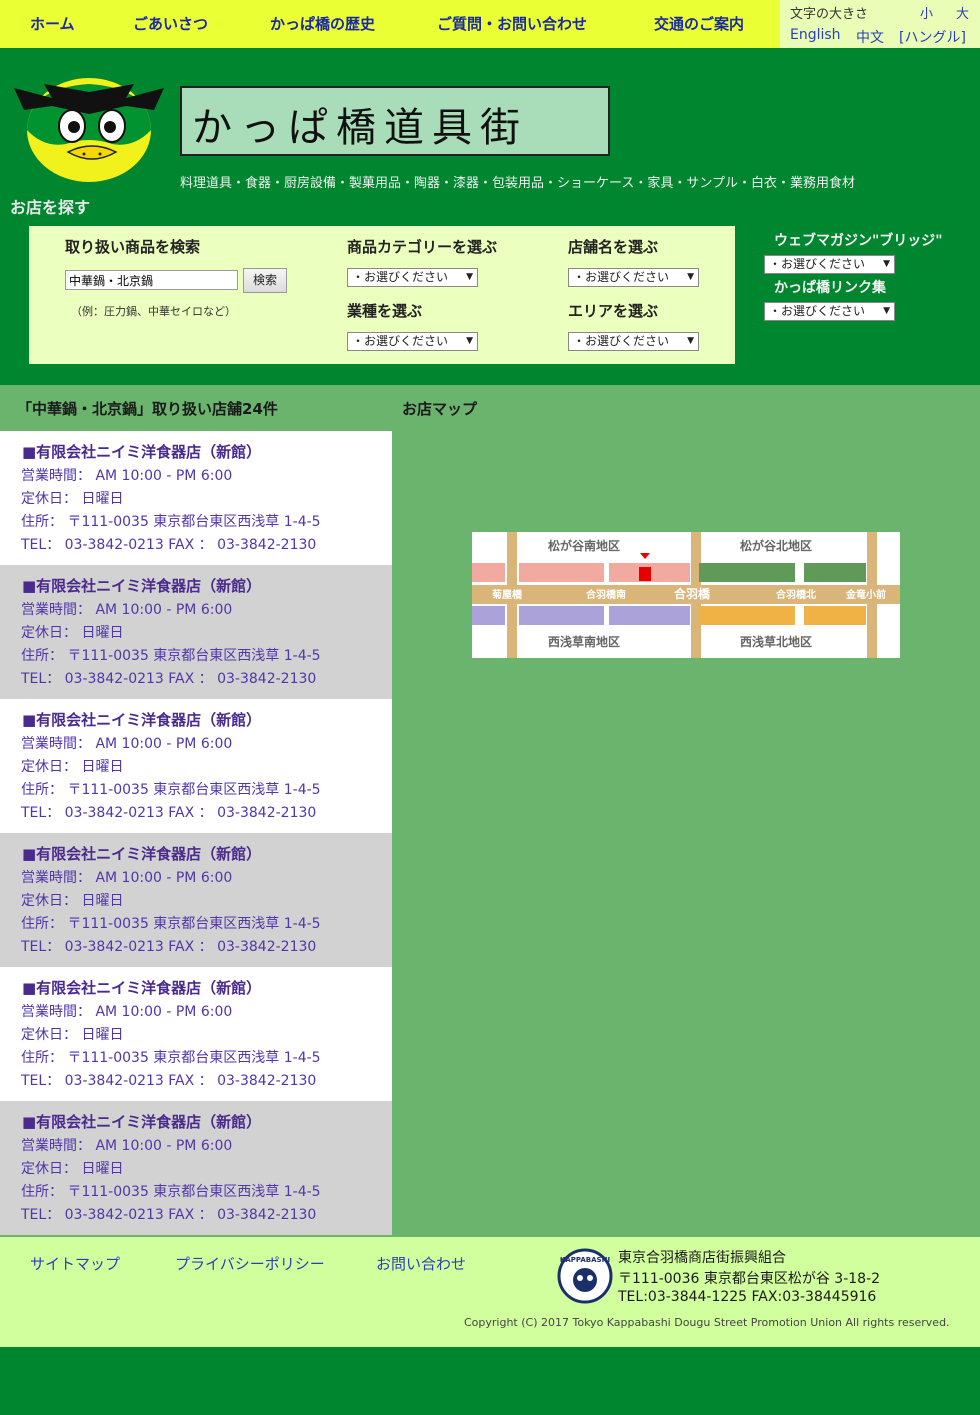 The width and height of the screenshot is (980, 1415). I want to click on org-address: 〒111-0036 東京都台東区松が谷 3-18-2, so click(749, 1279).